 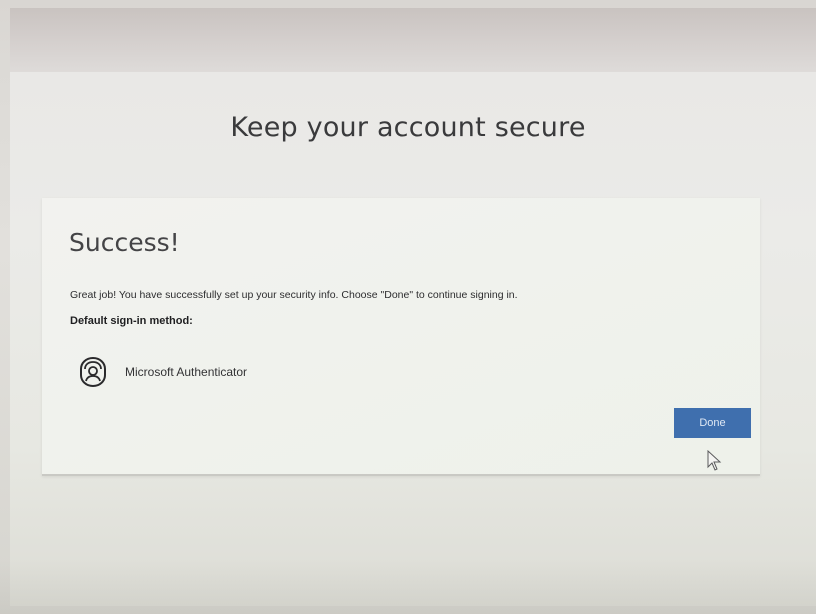 I want to click on default-method-row: Microsoft Authenticator, so click(x=162, y=372).